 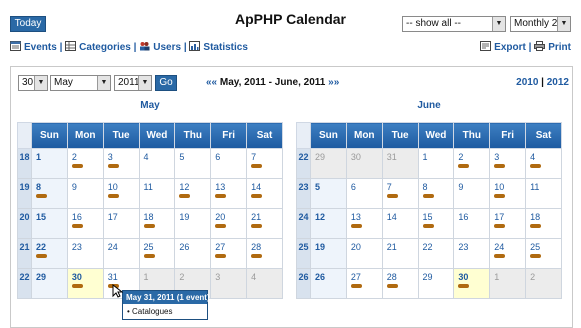 What do you see at coordinates (463, 217) in the screenshot?
I see `day-number: 16` at bounding box center [463, 217].